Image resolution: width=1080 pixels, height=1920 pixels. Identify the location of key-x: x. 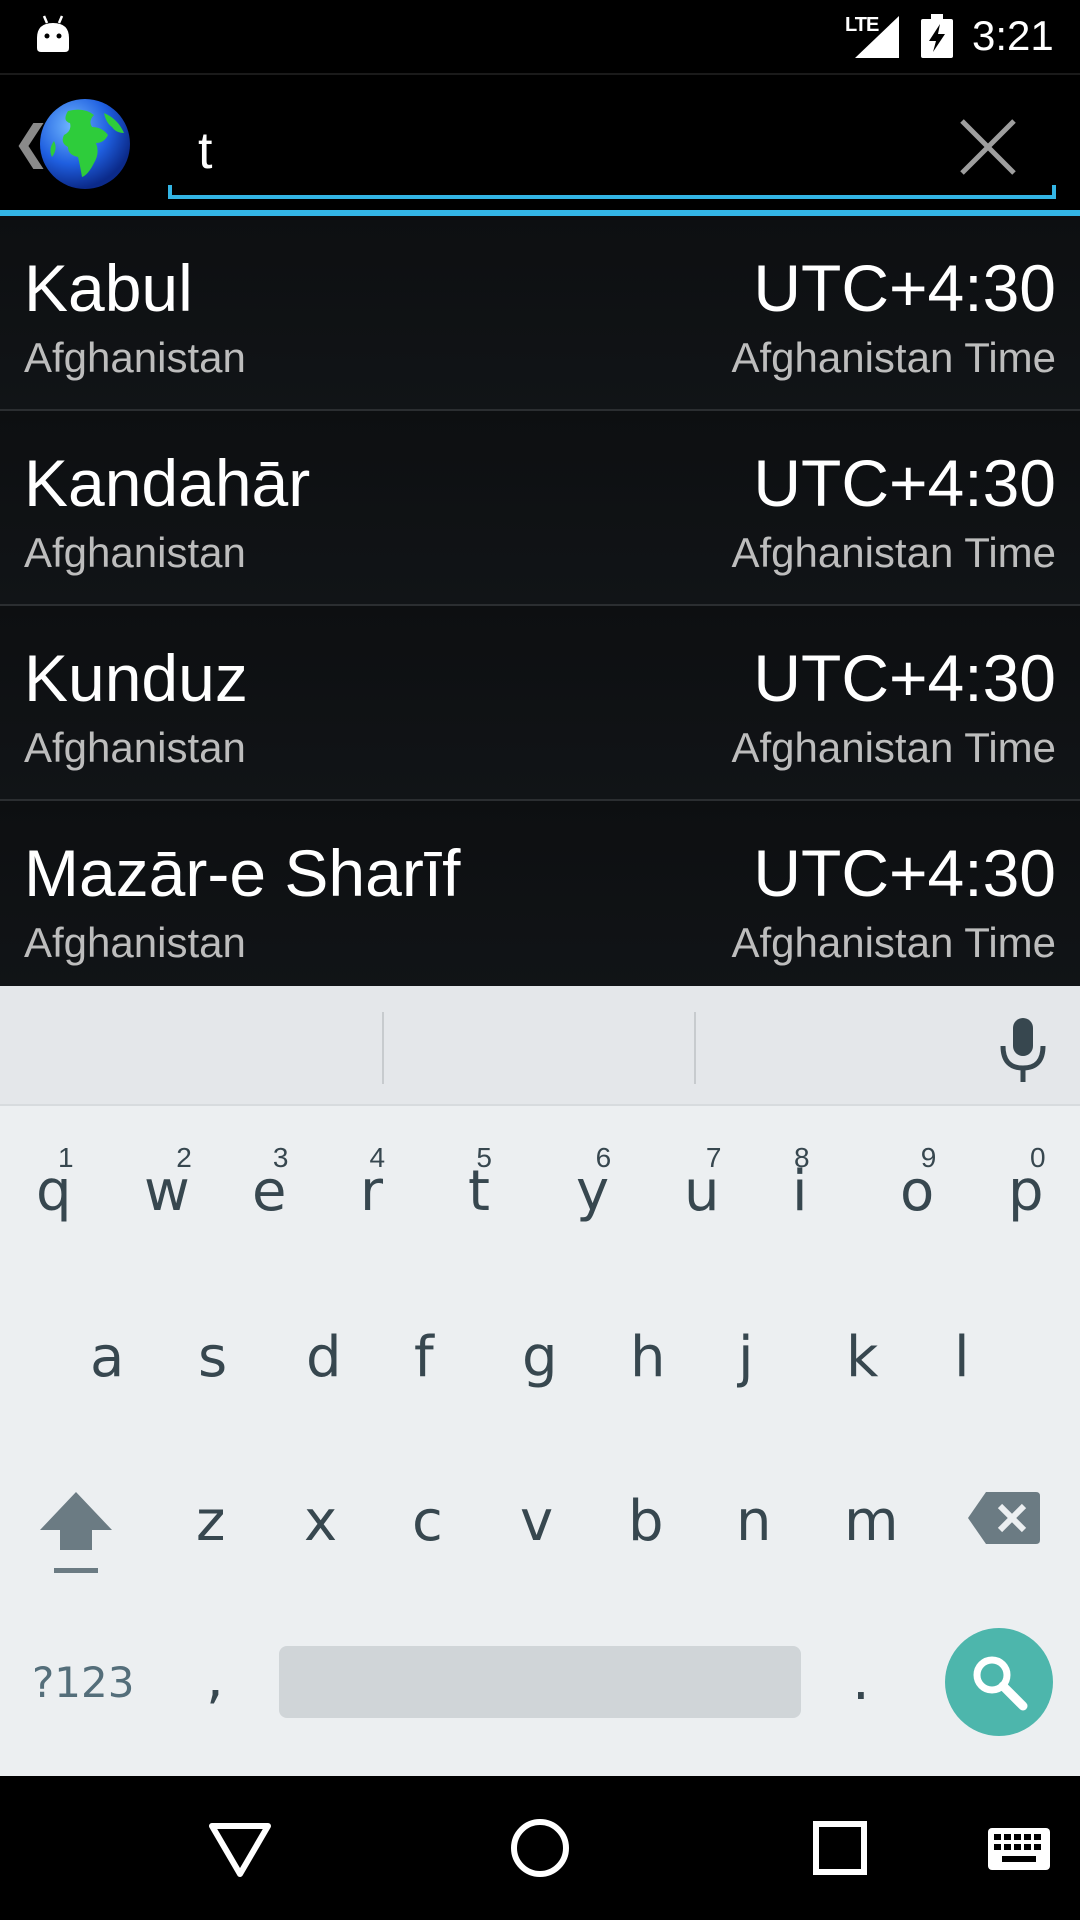
(320, 1522).